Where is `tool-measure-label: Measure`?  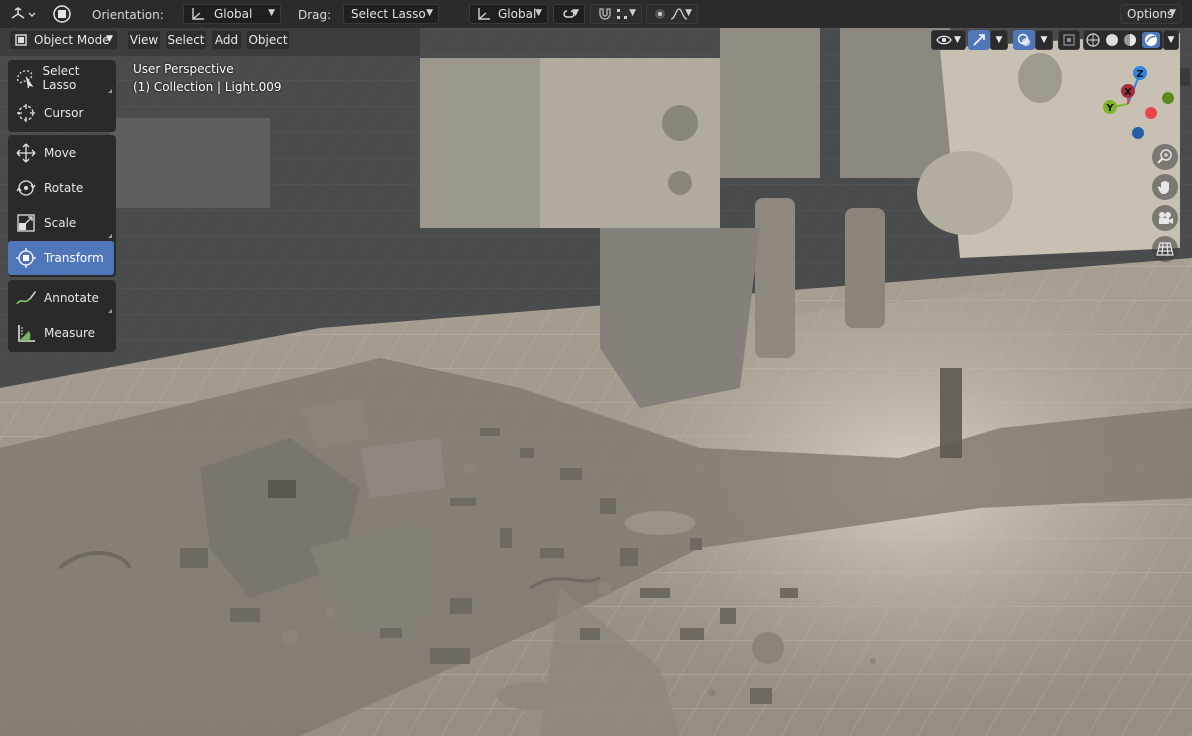
tool-measure-label: Measure is located at coordinates (69, 333).